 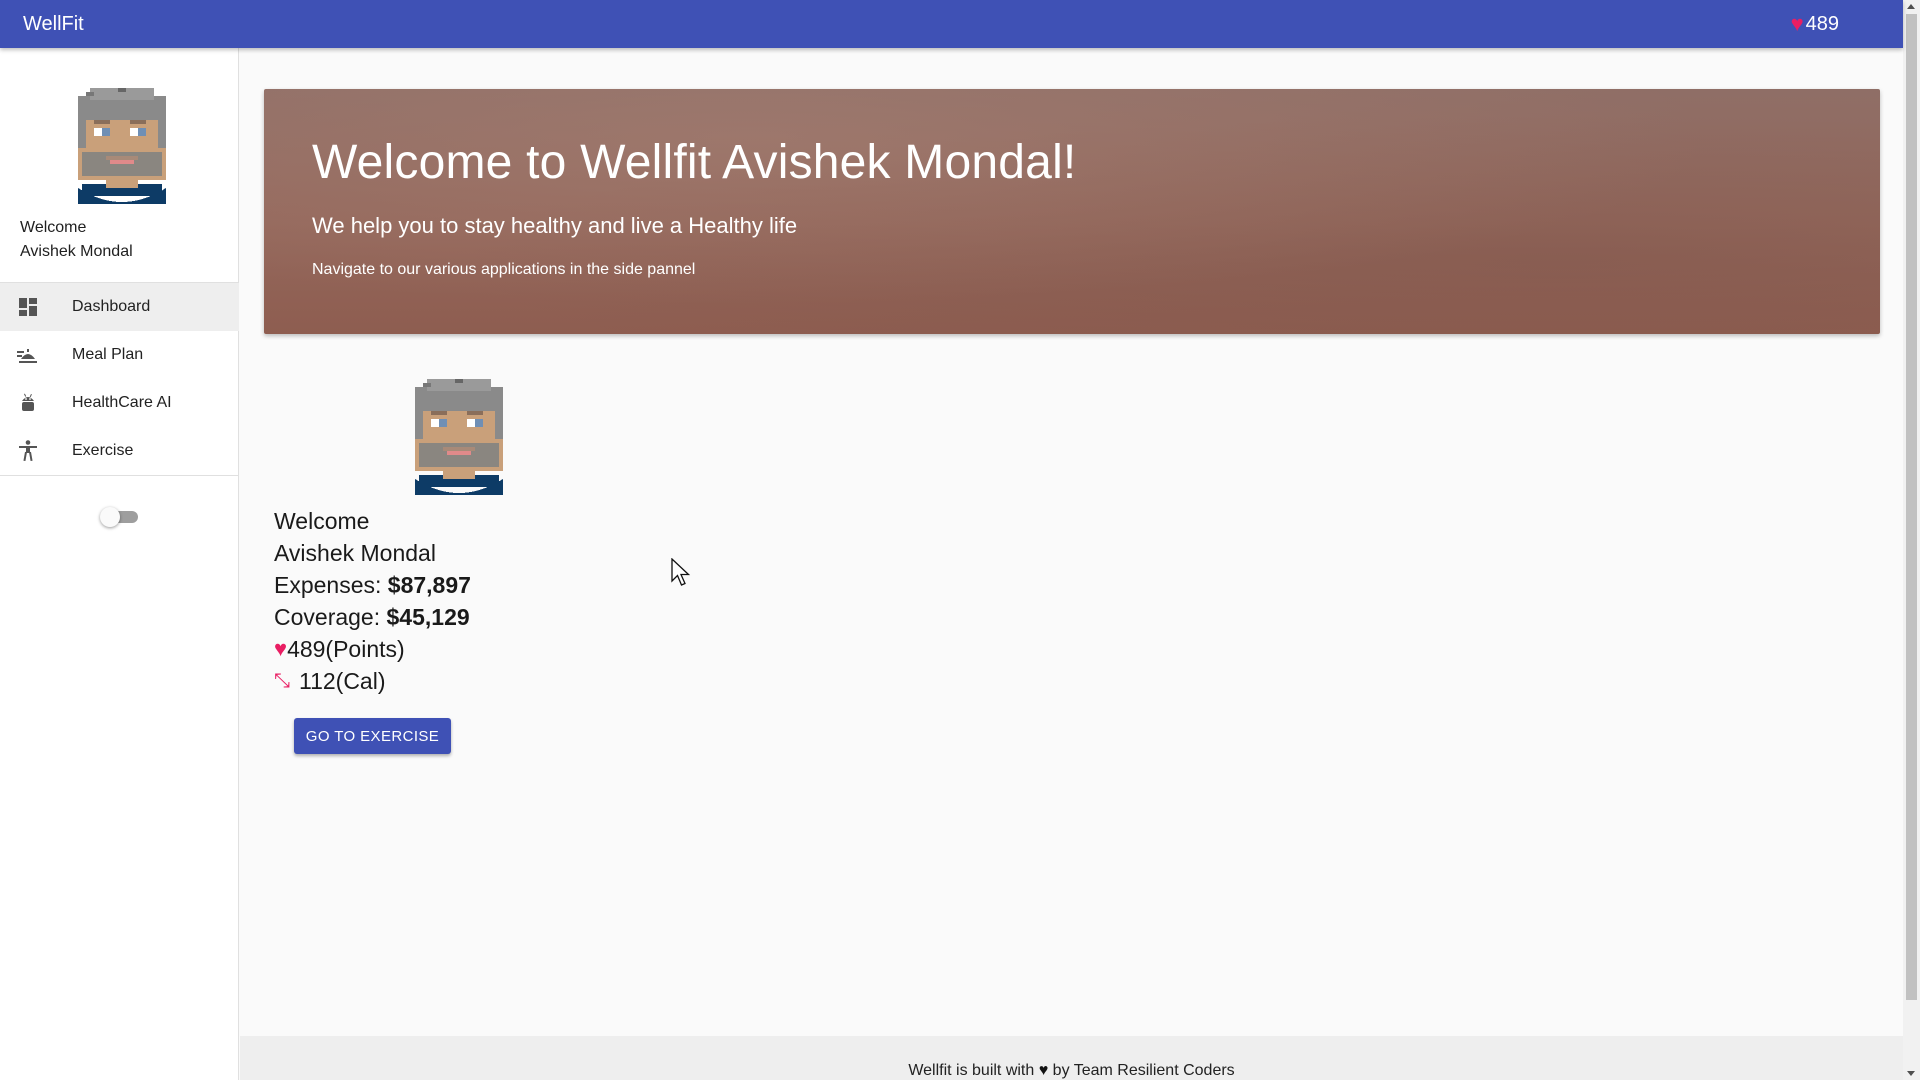 What do you see at coordinates (76, 251) in the screenshot?
I see `sidebar-user-name: Avishek Mondal` at bounding box center [76, 251].